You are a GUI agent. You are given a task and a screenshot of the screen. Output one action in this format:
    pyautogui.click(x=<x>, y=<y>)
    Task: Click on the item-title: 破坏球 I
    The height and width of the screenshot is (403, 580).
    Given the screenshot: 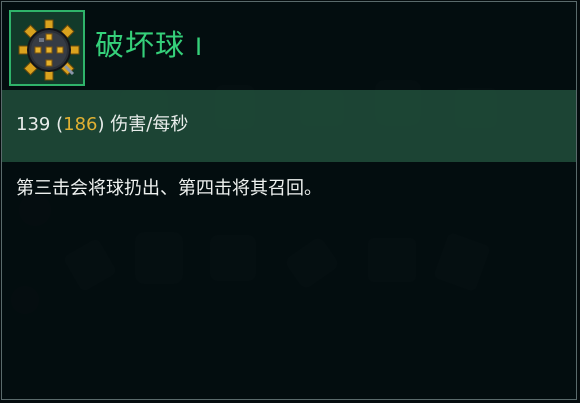 What is the action you would take?
    pyautogui.click(x=149, y=46)
    